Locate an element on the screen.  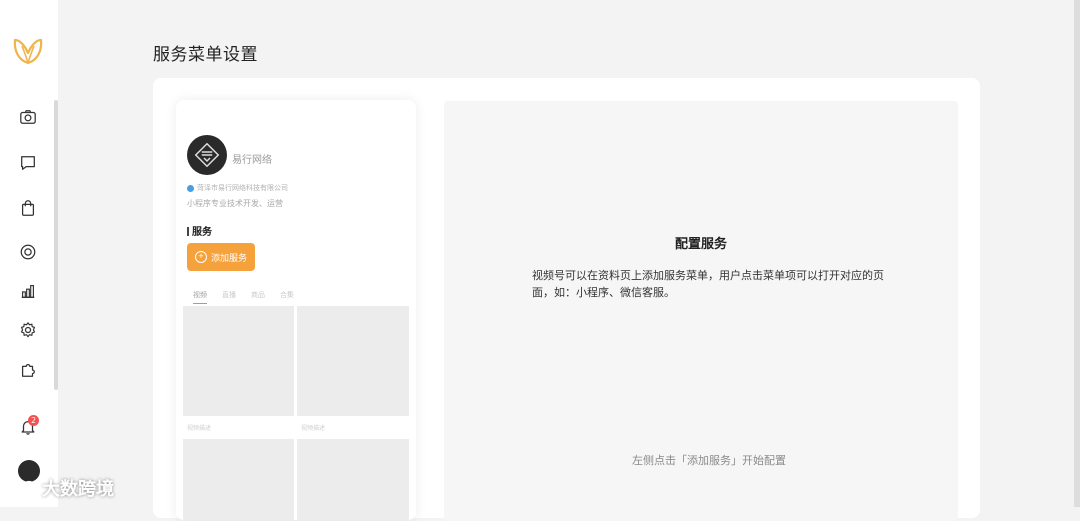
config-title: 配置服务 is located at coordinates (700, 244).